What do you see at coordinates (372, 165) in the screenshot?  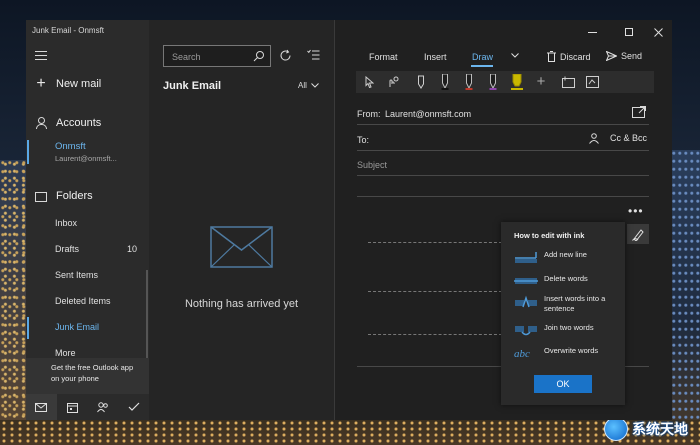 I see `subject-input: Subject` at bounding box center [372, 165].